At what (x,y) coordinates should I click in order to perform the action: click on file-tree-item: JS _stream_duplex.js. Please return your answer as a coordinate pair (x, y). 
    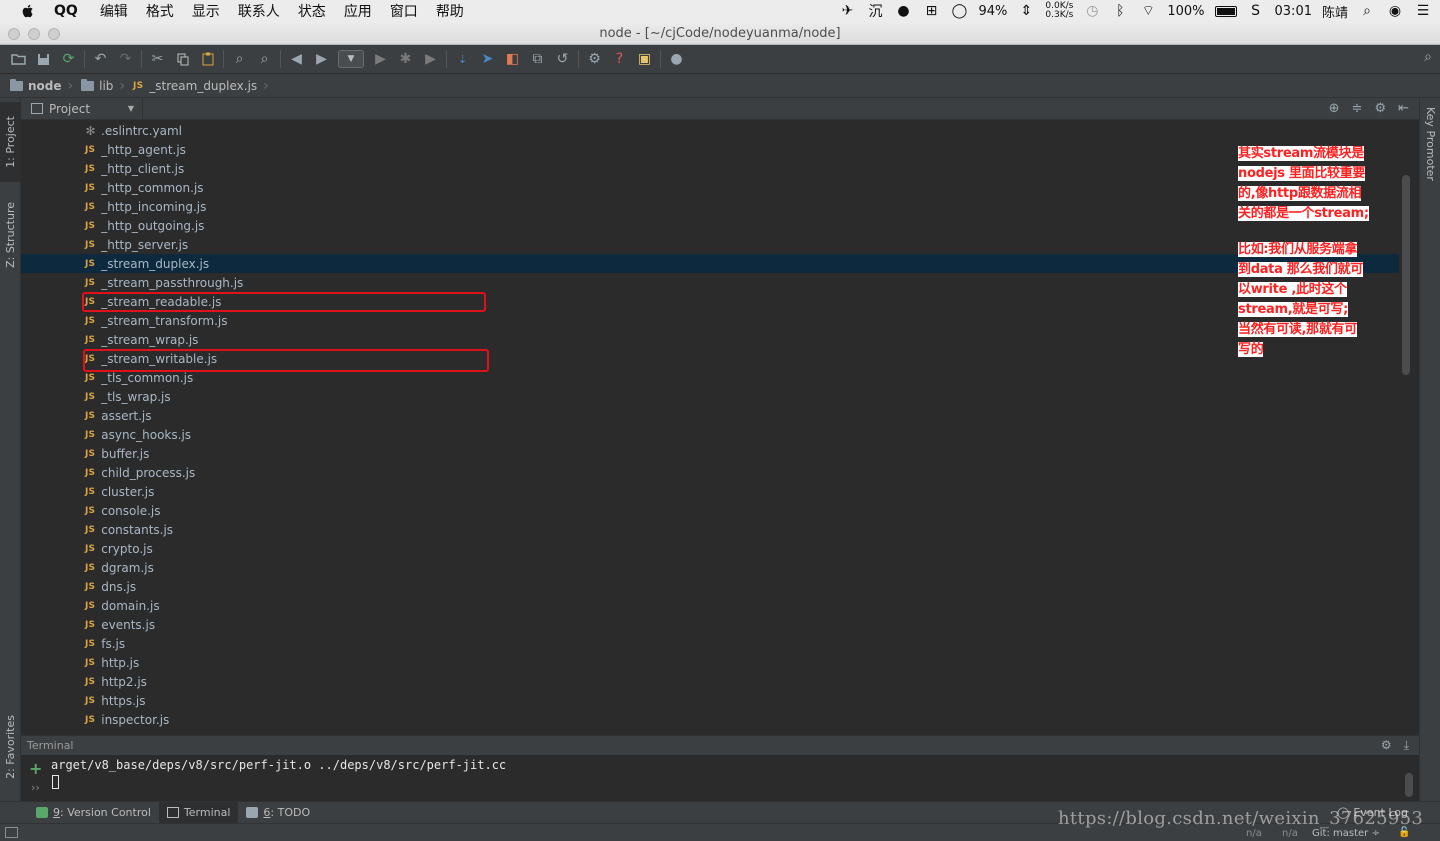
    Looking at the image, I should click on (710, 263).